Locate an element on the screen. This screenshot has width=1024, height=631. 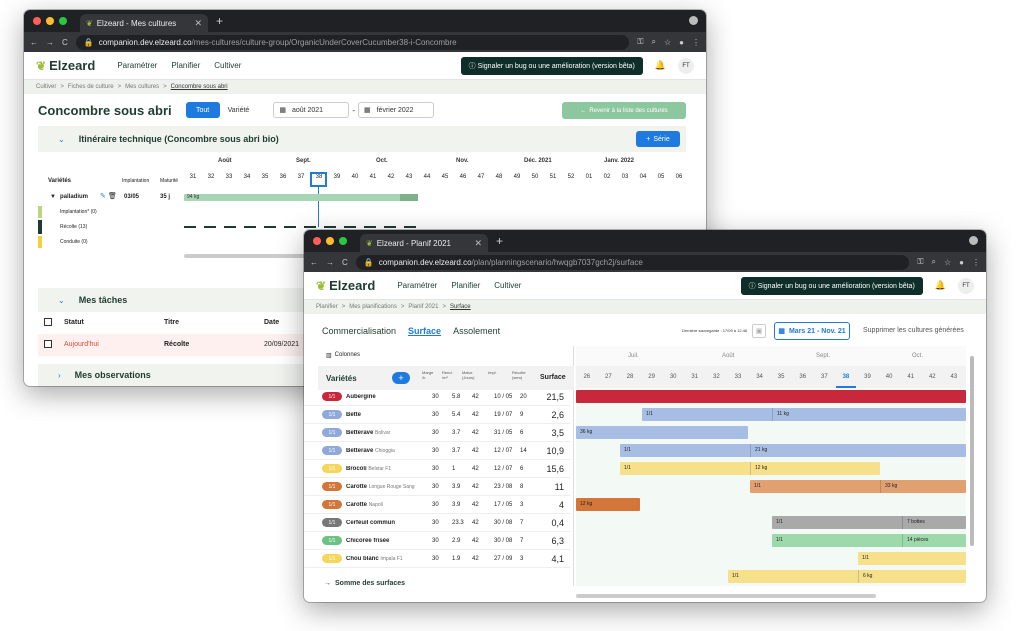
select-all-checkbox is located at coordinates (48, 322).